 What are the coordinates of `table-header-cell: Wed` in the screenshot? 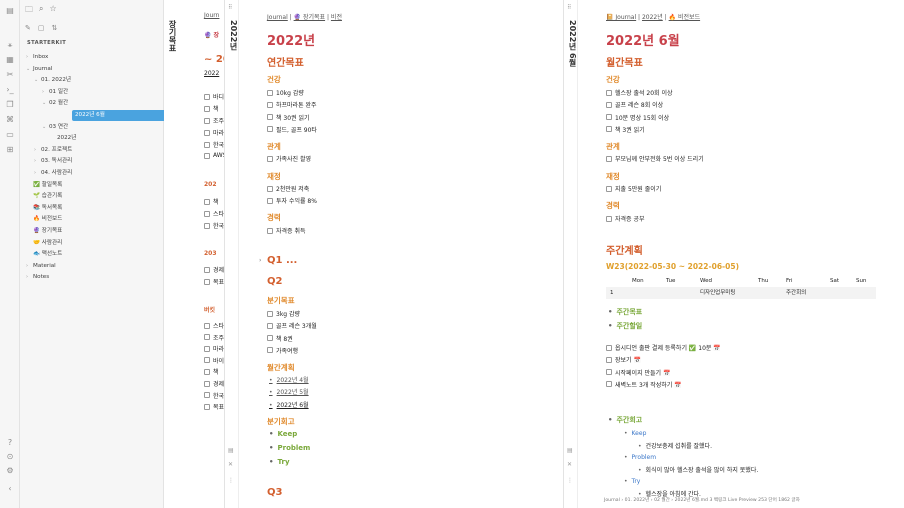 It's located at (725, 281).